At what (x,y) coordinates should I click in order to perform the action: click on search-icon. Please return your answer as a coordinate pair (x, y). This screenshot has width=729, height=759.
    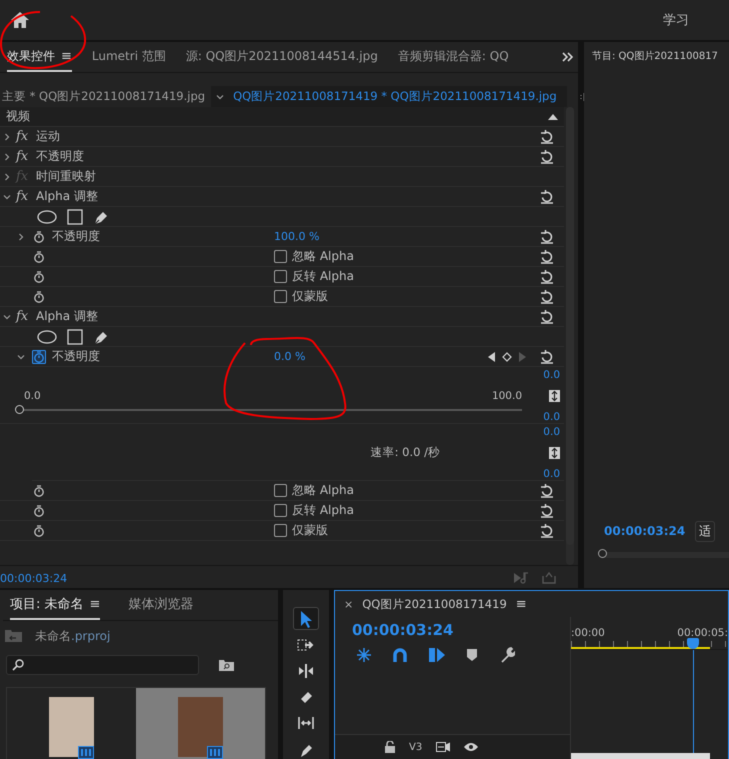
    Looking at the image, I should click on (18, 665).